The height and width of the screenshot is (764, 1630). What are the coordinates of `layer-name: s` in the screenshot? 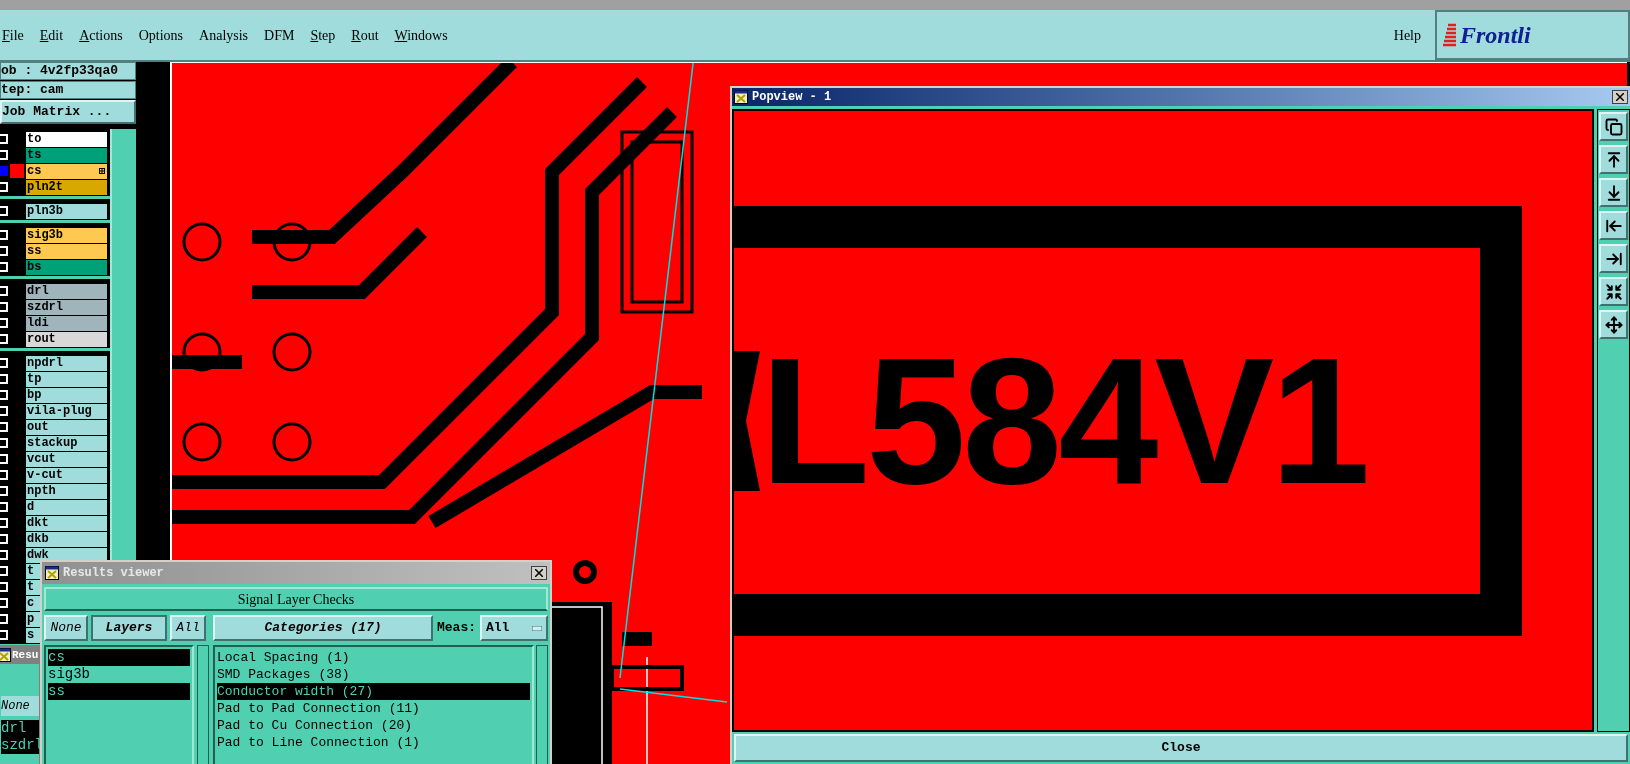 It's located at (31, 635).